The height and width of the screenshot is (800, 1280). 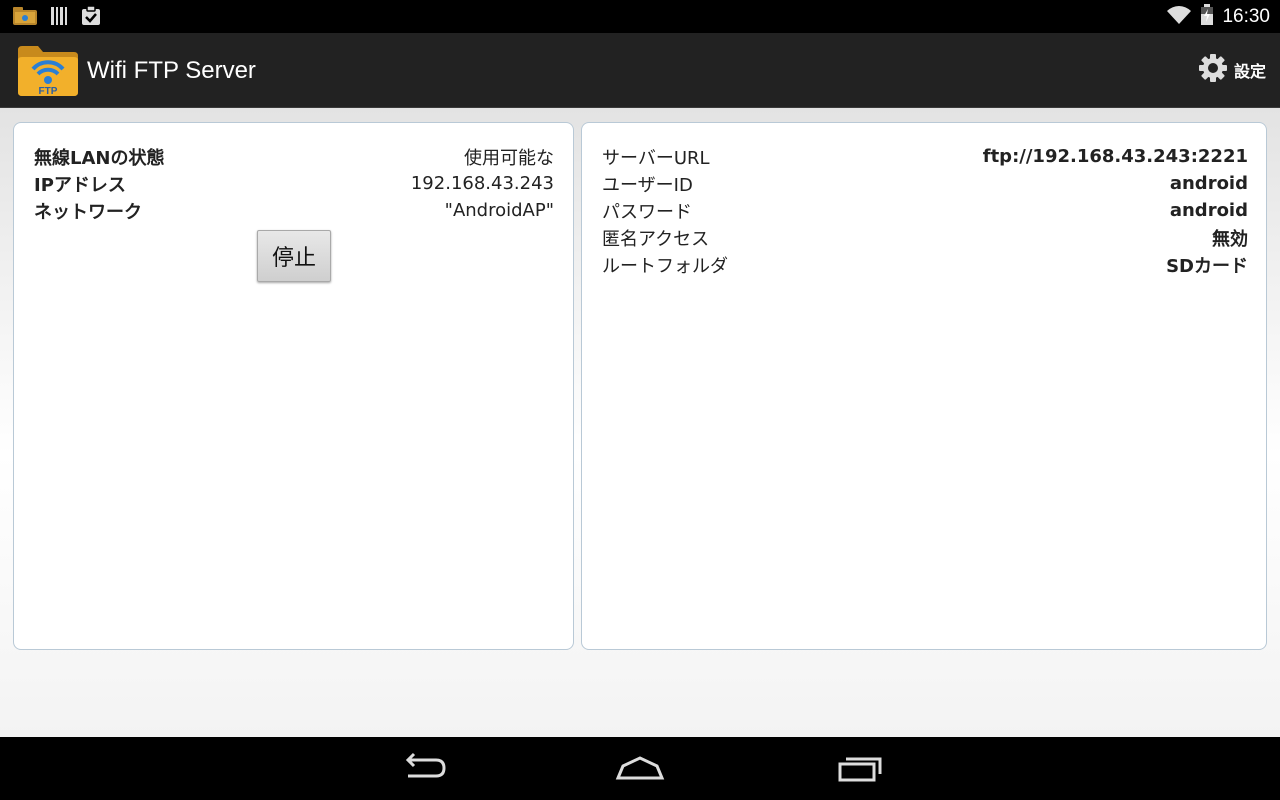 What do you see at coordinates (171, 70) in the screenshot?
I see `app-title: Wifi FTP Server` at bounding box center [171, 70].